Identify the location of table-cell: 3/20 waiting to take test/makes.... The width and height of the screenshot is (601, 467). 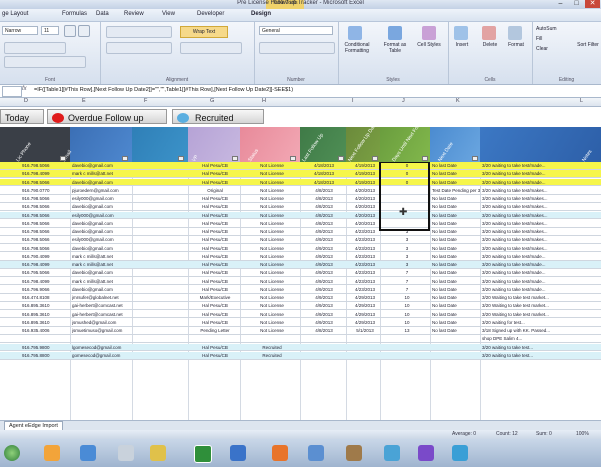
(541, 248).